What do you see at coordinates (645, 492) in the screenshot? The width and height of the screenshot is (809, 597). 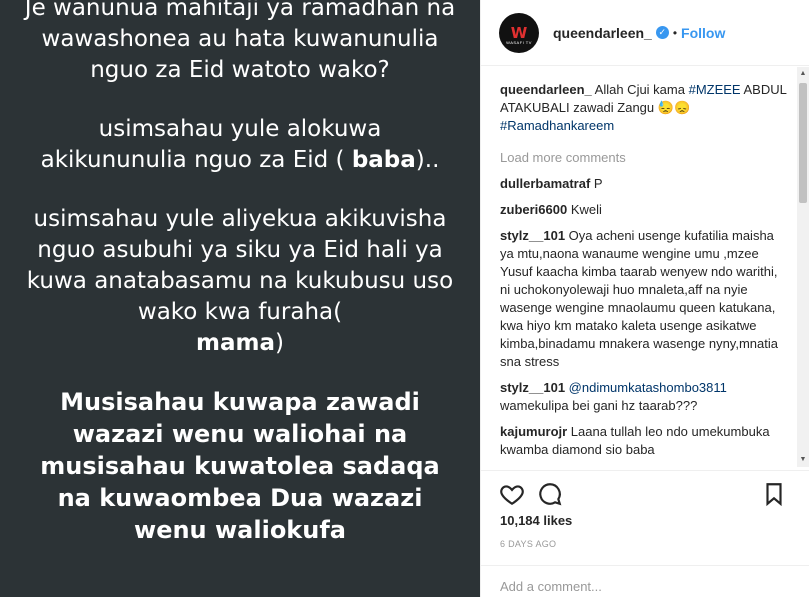 I see `post-actions` at bounding box center [645, 492].